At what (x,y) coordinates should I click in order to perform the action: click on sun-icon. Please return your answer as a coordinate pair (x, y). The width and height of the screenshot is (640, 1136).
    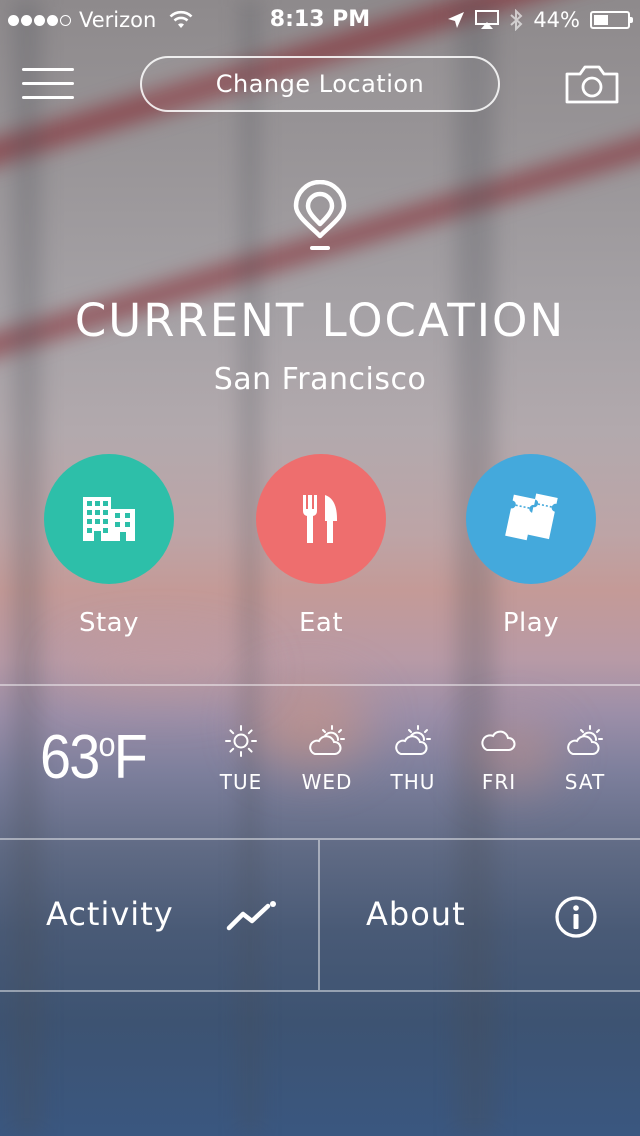
    Looking at the image, I should click on (241, 741).